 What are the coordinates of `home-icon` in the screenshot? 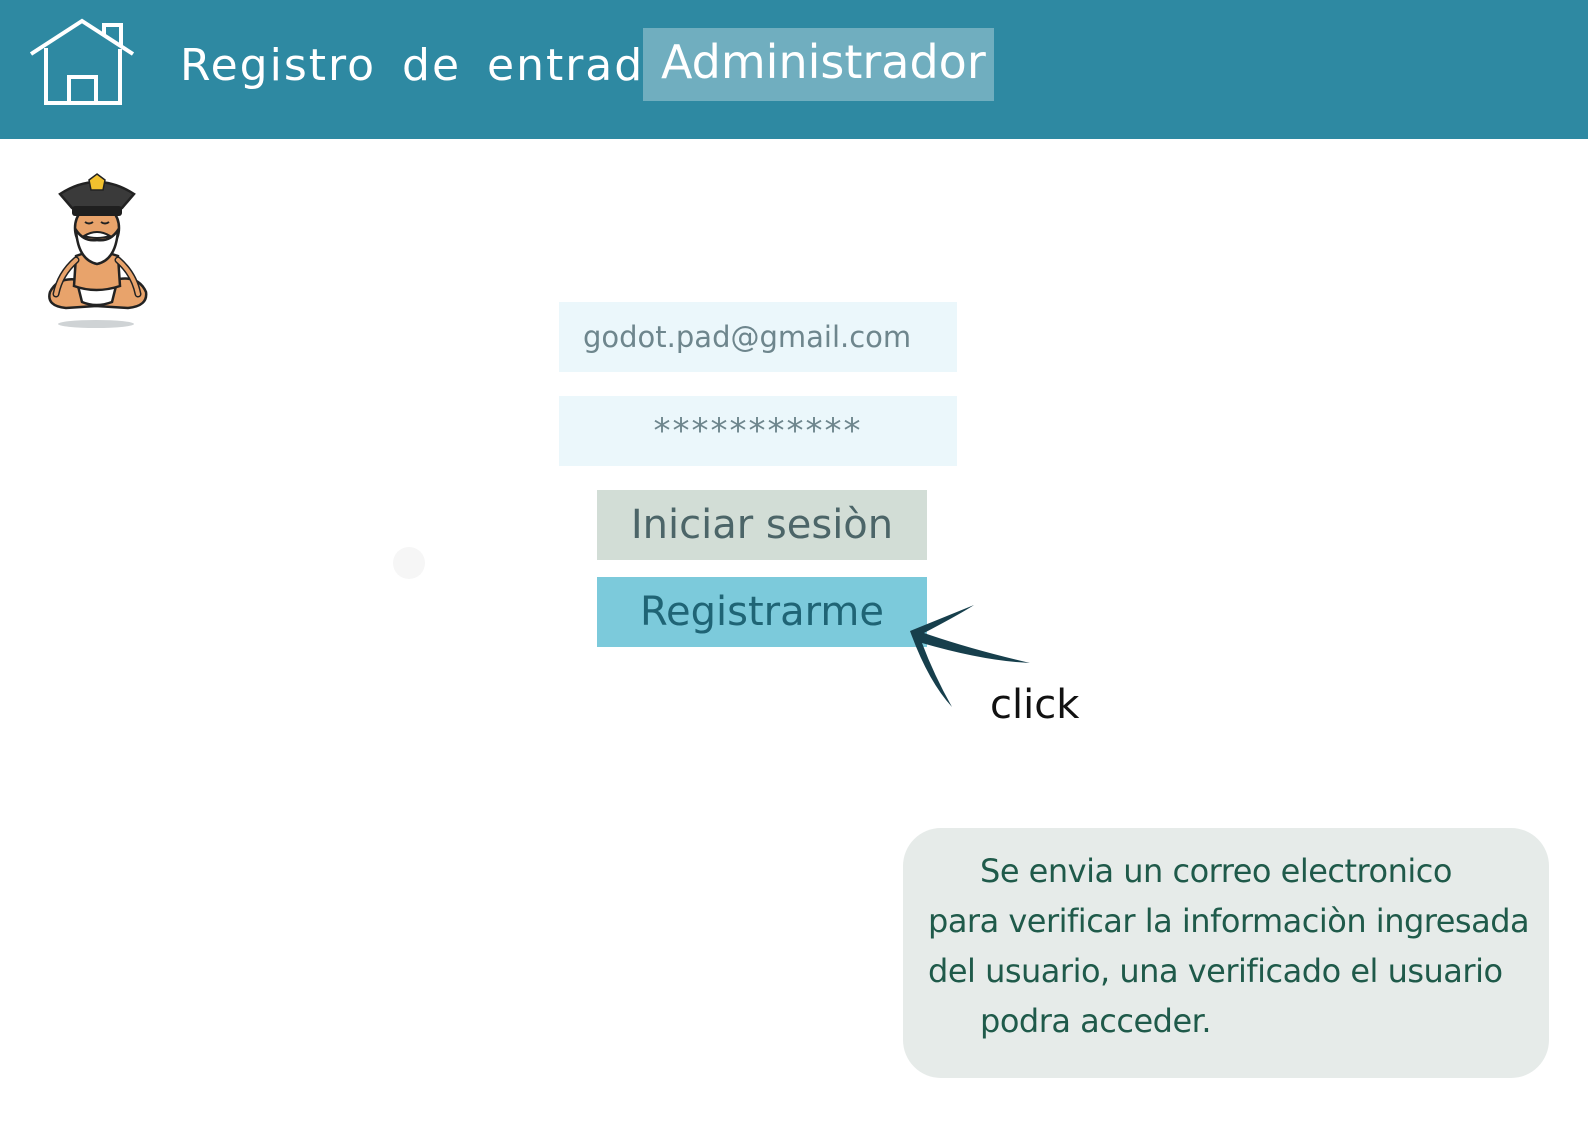 It's located at (82, 62).